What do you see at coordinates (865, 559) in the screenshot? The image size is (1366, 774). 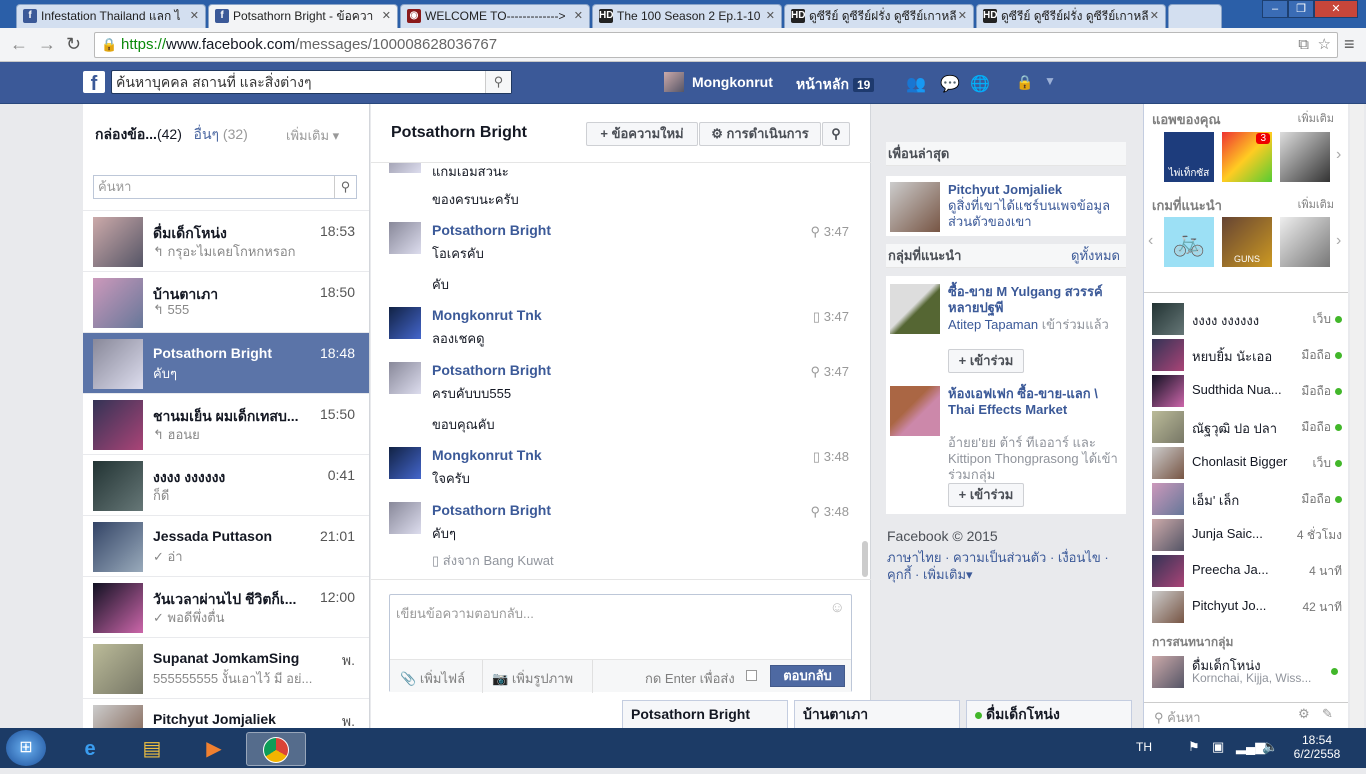 I see `thread-scrollbar` at bounding box center [865, 559].